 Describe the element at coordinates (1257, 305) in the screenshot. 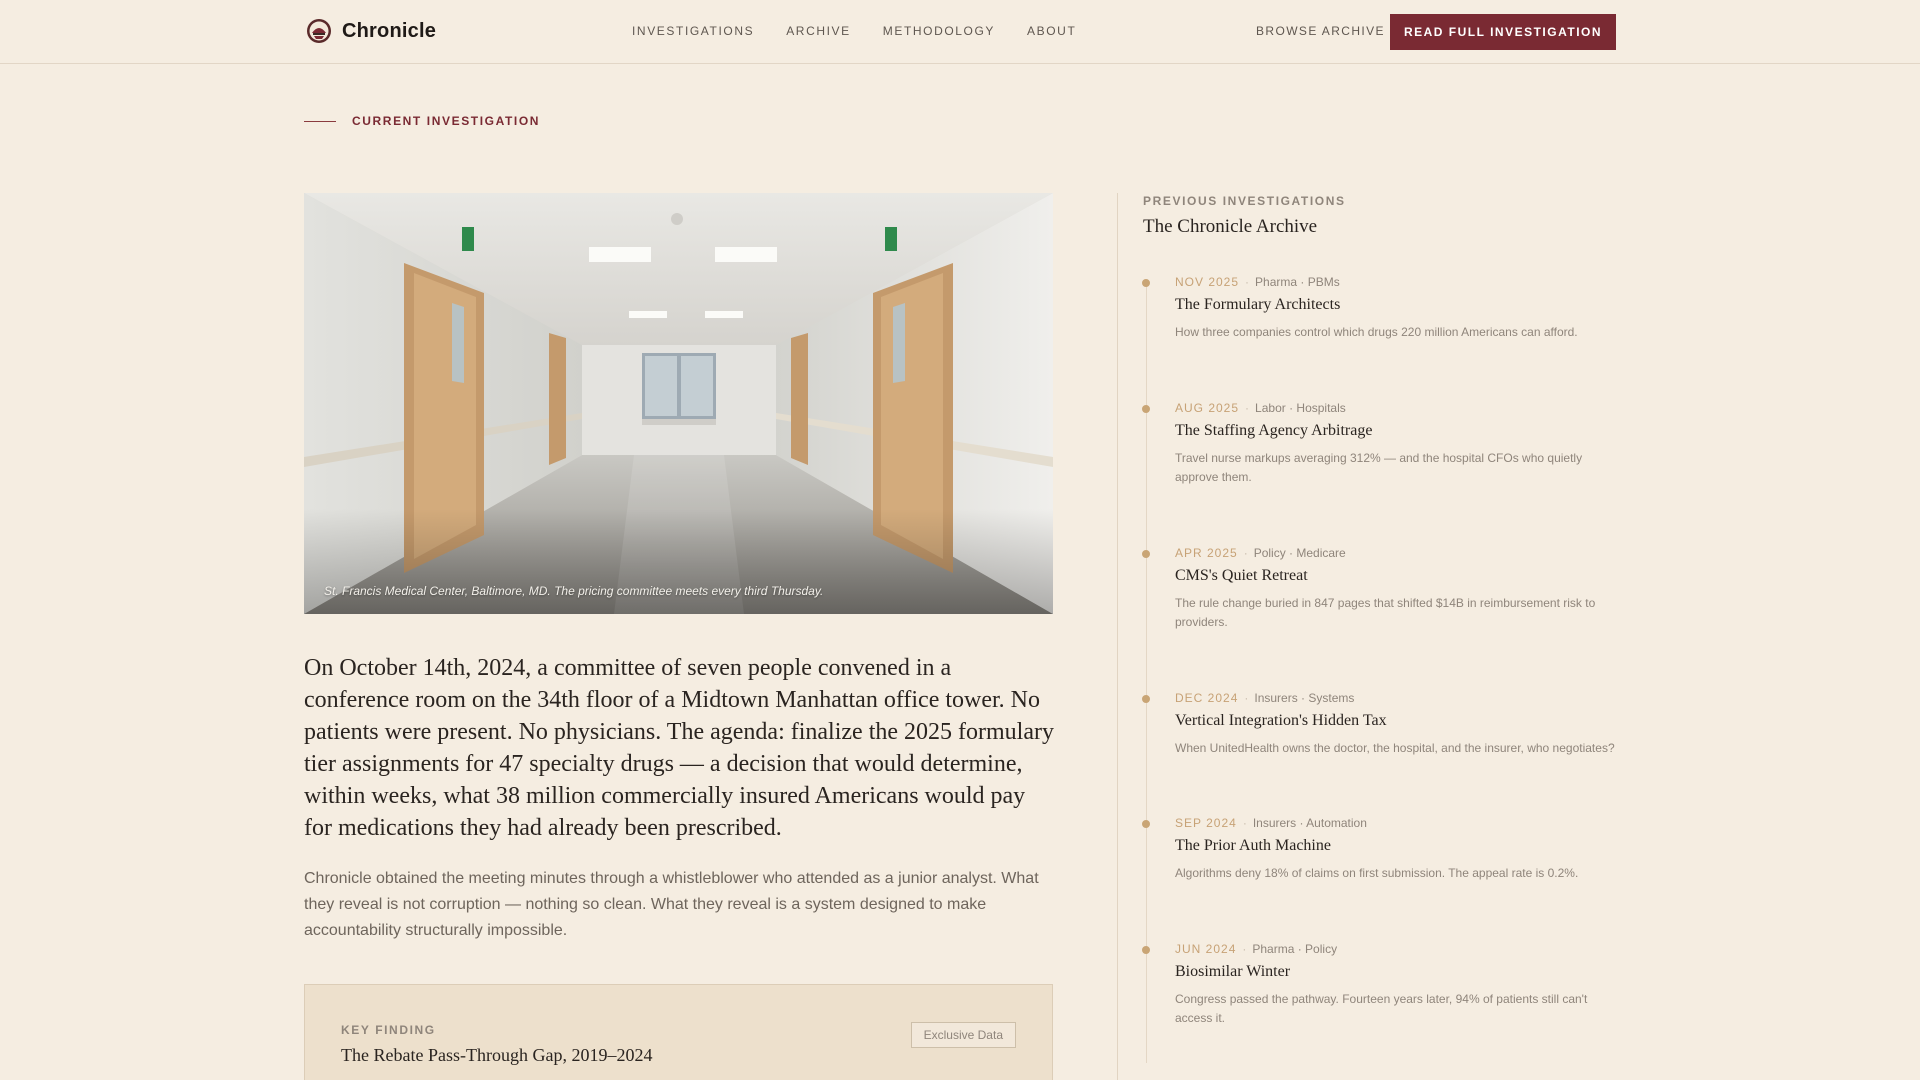

I see `archive-item-title: The Formulary Architects` at that location.